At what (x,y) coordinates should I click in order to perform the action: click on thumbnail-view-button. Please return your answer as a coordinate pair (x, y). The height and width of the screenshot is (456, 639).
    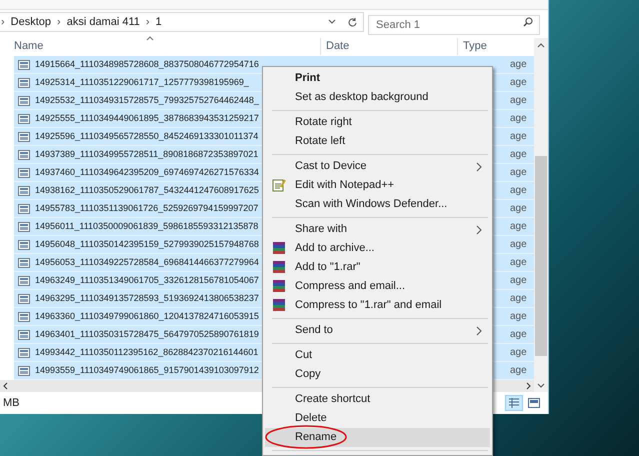
    Looking at the image, I should click on (534, 403).